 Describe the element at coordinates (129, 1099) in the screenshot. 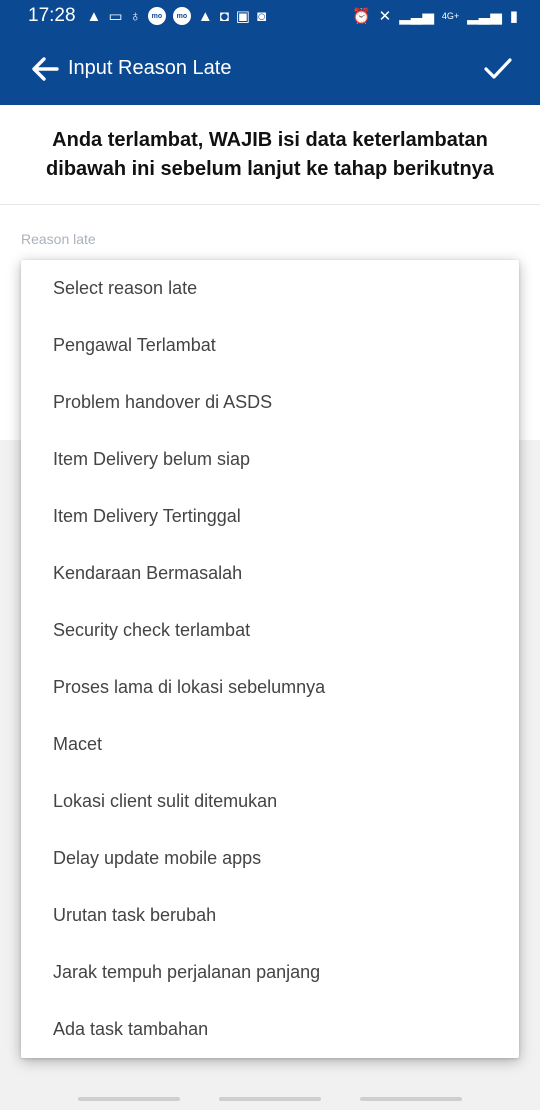

I see `nav-hint-left` at that location.